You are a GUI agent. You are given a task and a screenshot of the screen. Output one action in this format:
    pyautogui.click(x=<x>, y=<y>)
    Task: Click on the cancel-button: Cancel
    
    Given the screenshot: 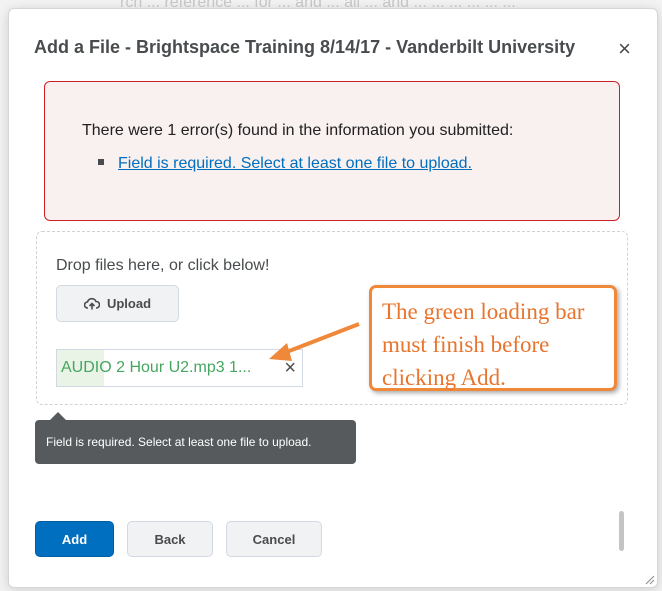 What is the action you would take?
    pyautogui.click(x=274, y=539)
    